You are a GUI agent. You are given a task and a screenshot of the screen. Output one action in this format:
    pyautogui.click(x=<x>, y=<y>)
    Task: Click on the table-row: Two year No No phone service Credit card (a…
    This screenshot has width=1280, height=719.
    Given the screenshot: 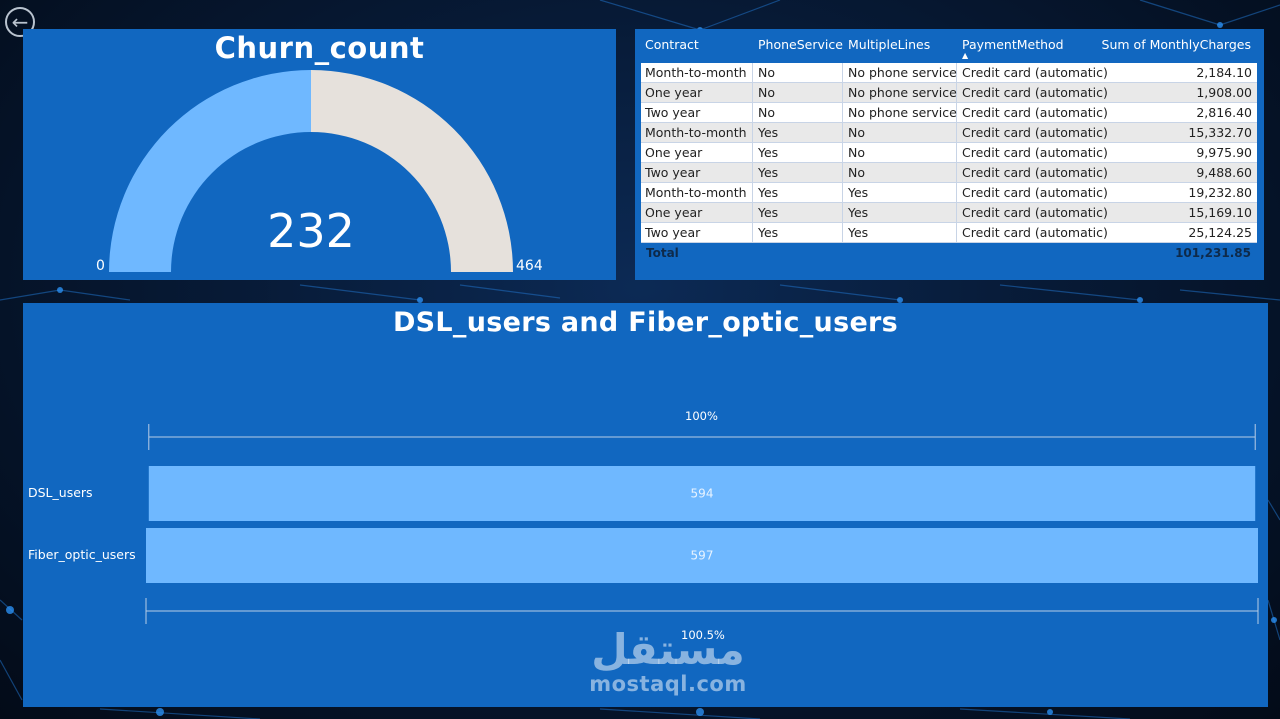 What is the action you would take?
    pyautogui.click(x=949, y=113)
    